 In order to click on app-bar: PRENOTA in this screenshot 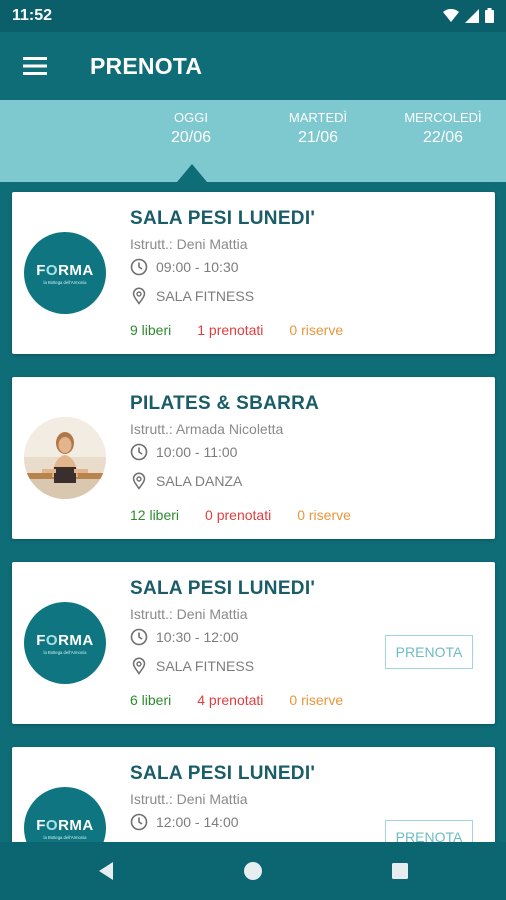, I will do `click(253, 66)`.